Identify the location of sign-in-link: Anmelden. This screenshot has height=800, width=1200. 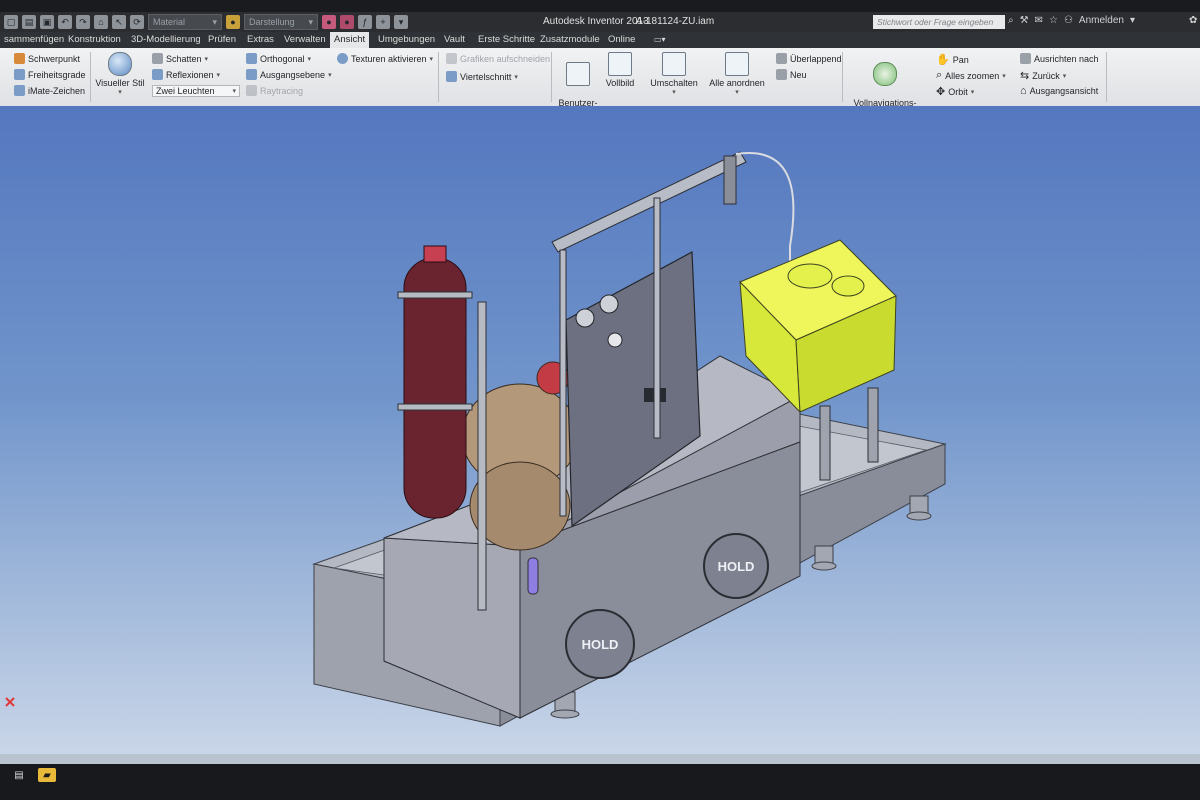
(1101, 20).